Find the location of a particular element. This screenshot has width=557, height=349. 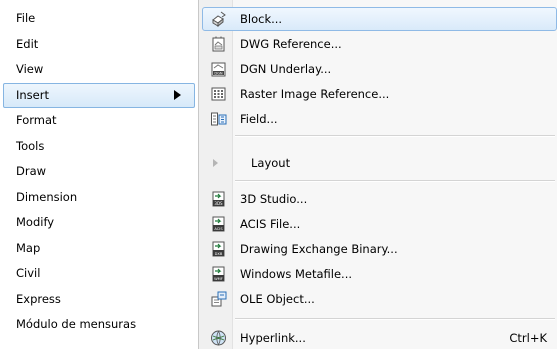

menu-edit: Edit is located at coordinates (99, 45).